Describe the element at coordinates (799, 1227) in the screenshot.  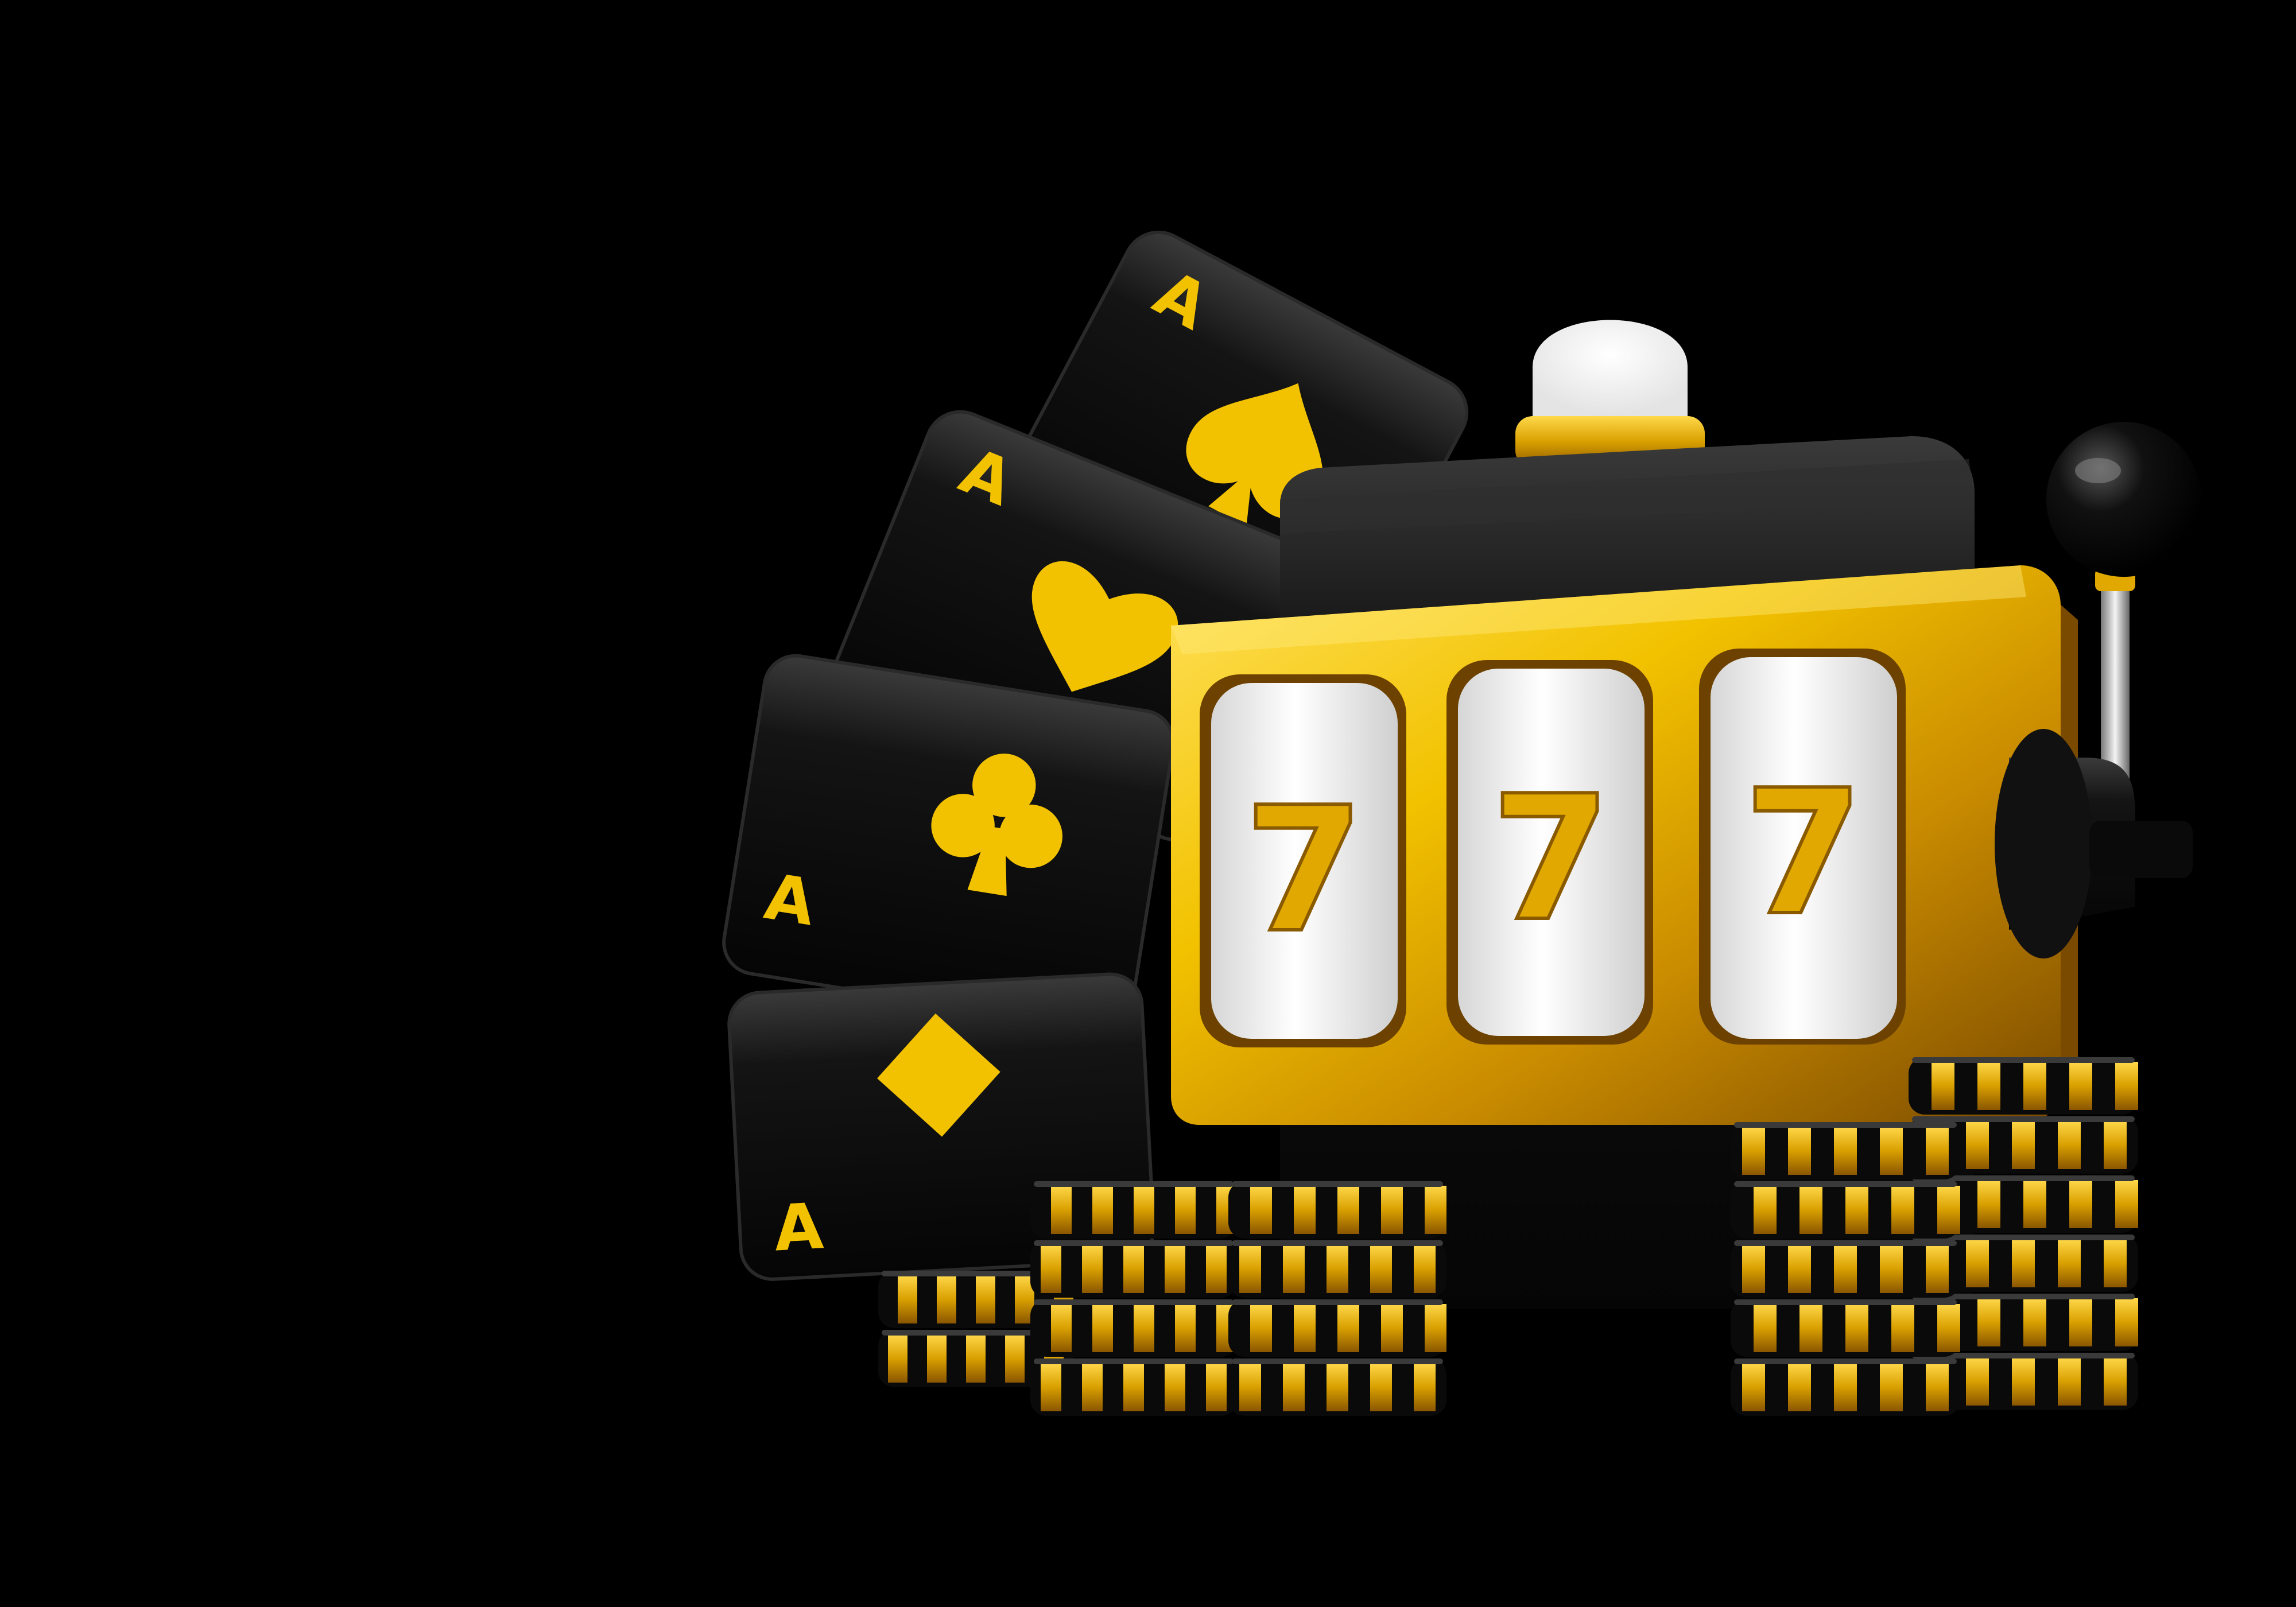
I see `card-rank: A` at that location.